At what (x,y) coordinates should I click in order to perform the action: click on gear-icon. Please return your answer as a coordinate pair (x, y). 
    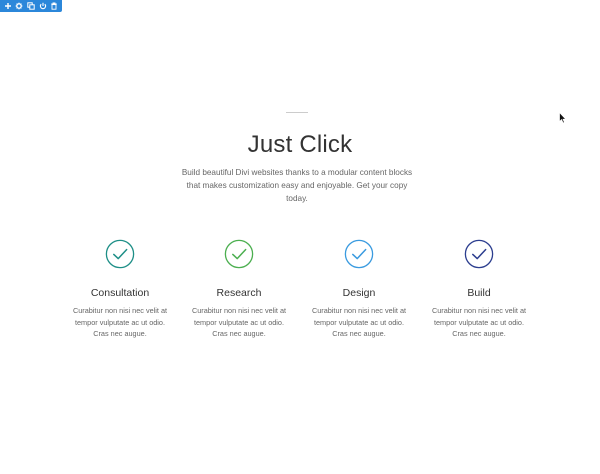
    Looking at the image, I should click on (19, 6).